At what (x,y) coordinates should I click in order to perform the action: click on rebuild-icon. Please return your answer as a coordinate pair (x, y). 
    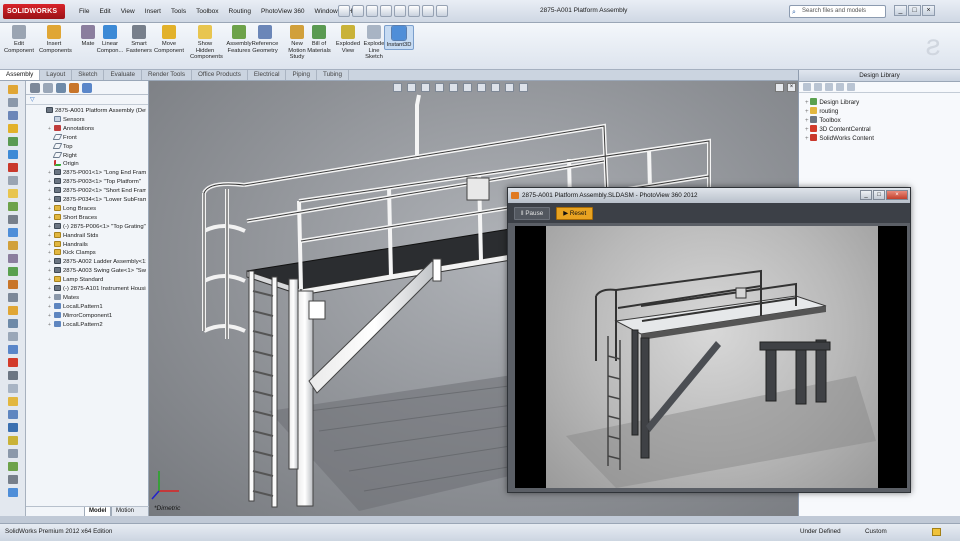
    Looking at the image, I should click on (428, 11).